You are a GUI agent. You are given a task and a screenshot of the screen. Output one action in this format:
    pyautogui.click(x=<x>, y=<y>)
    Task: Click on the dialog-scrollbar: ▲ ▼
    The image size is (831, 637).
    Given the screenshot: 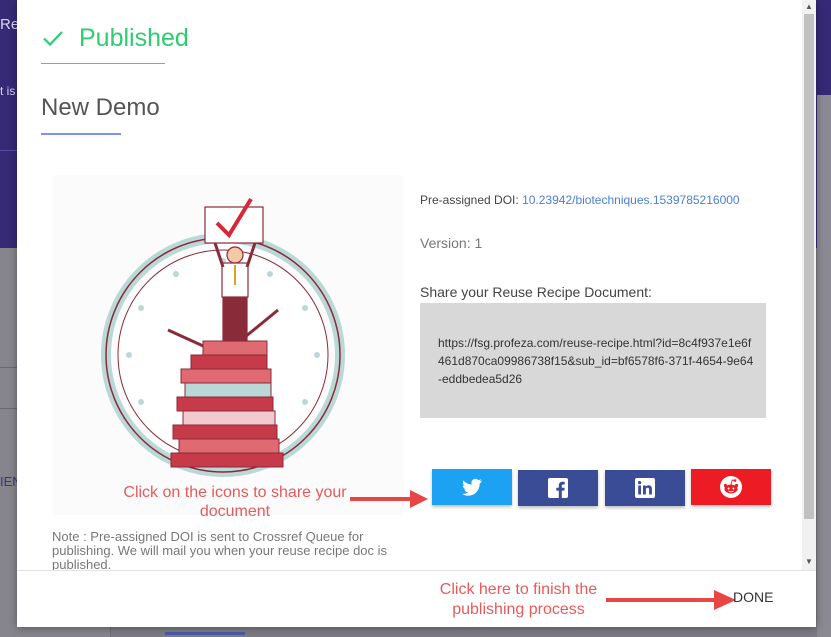 What is the action you would take?
    pyautogui.click(x=809, y=285)
    